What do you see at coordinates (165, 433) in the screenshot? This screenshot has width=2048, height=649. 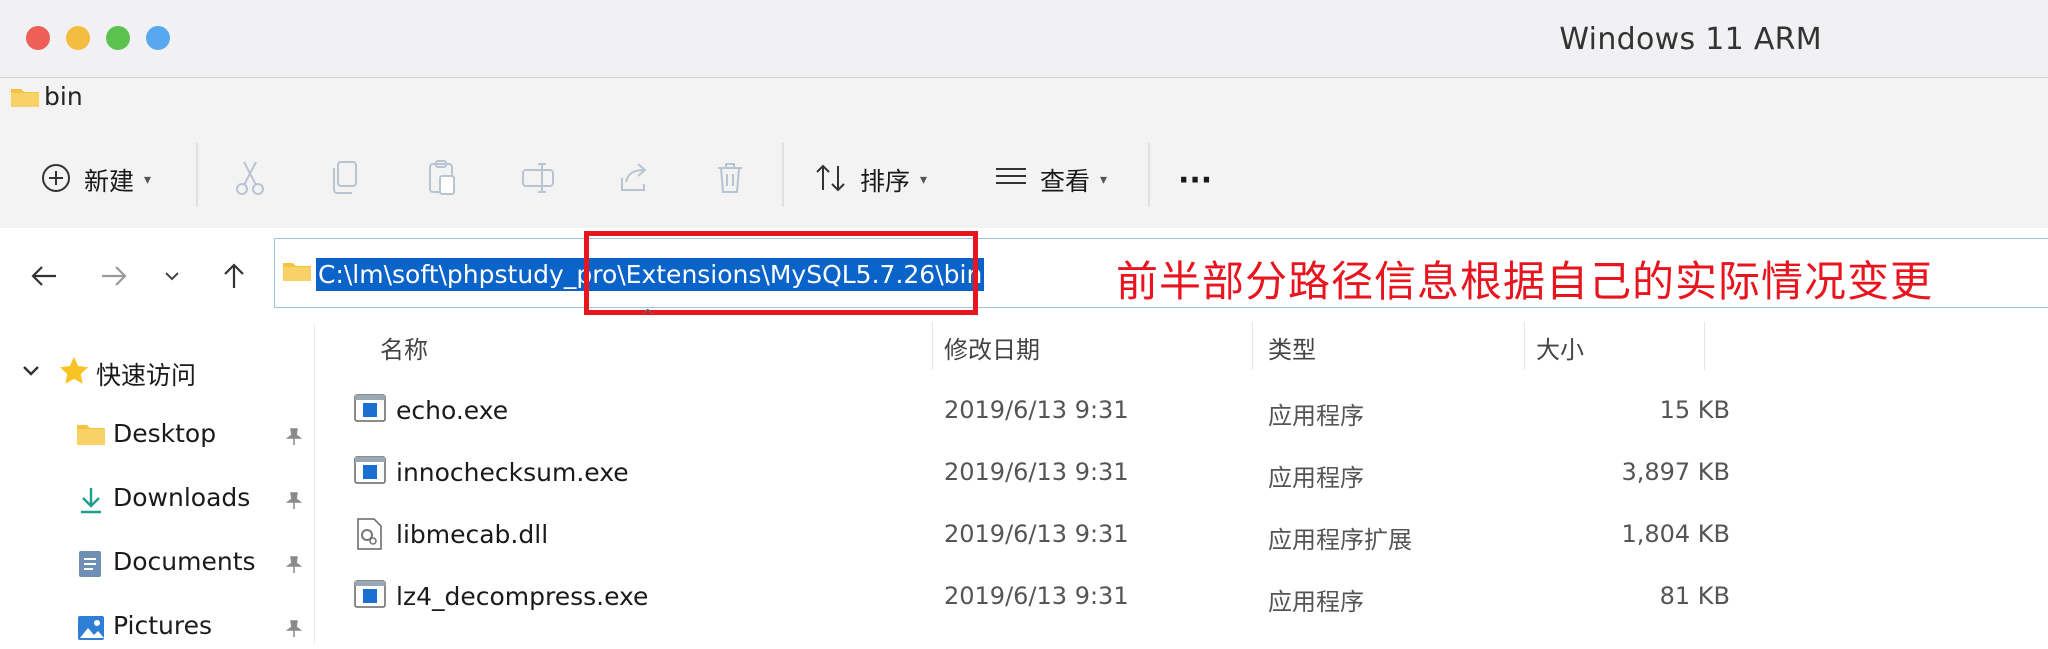 I see `sidebar-item-label: Desktop` at bounding box center [165, 433].